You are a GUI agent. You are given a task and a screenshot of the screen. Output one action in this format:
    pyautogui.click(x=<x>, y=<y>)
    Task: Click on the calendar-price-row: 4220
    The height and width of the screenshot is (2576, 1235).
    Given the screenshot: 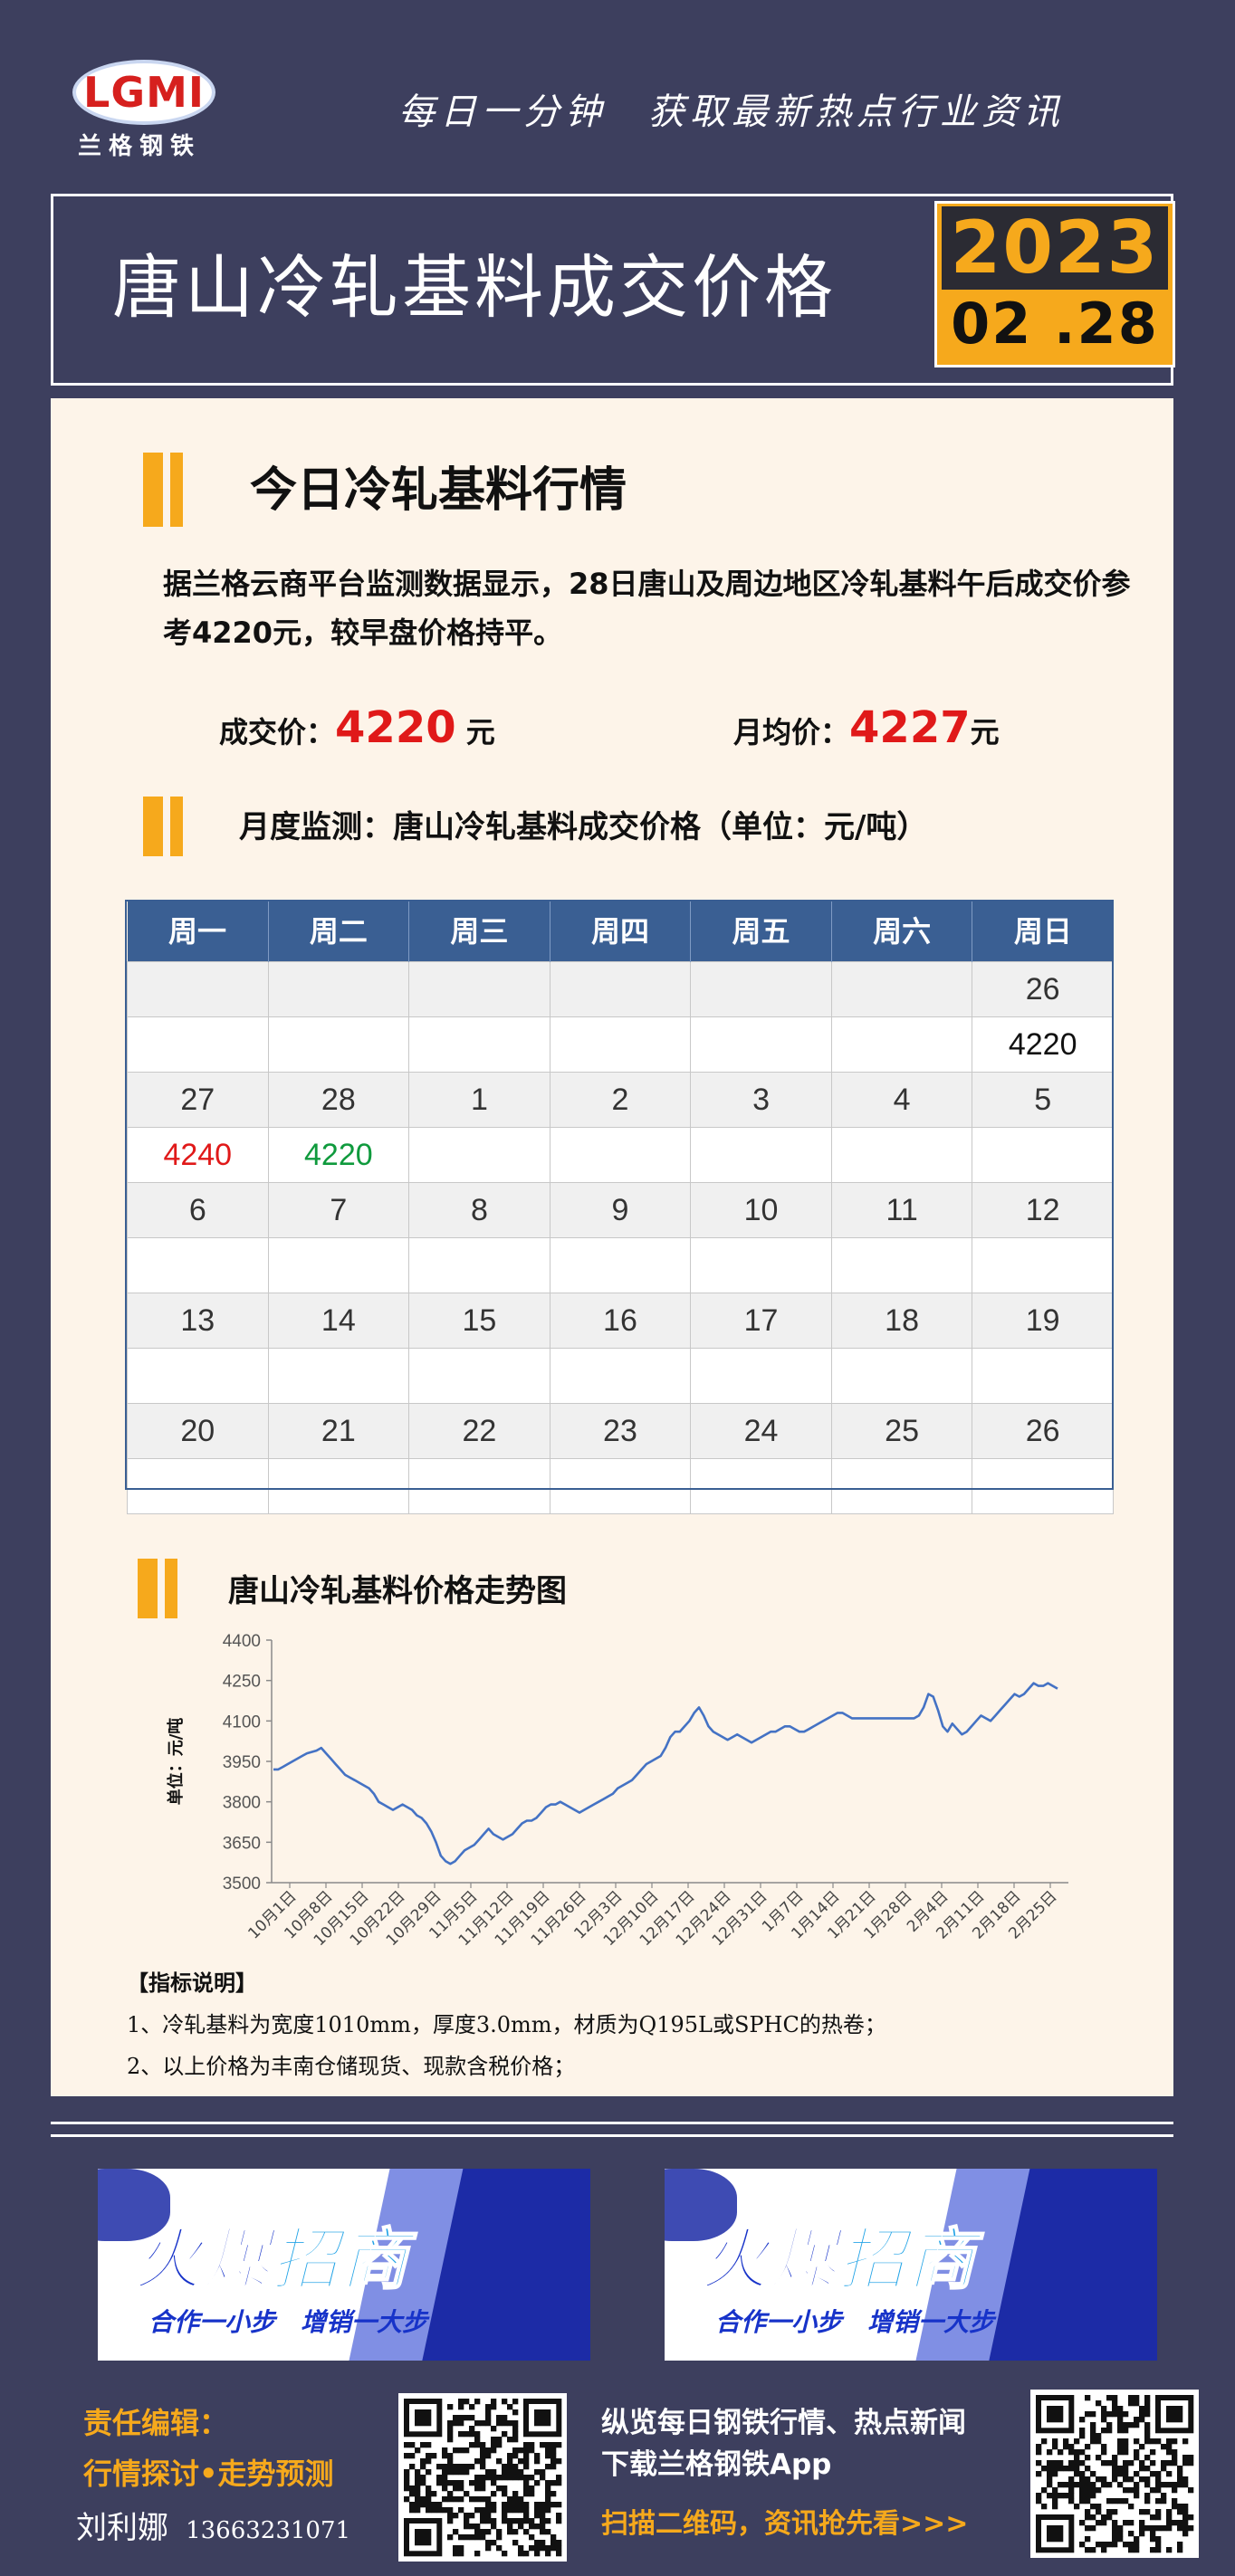 What is the action you would take?
    pyautogui.click(x=620, y=1044)
    